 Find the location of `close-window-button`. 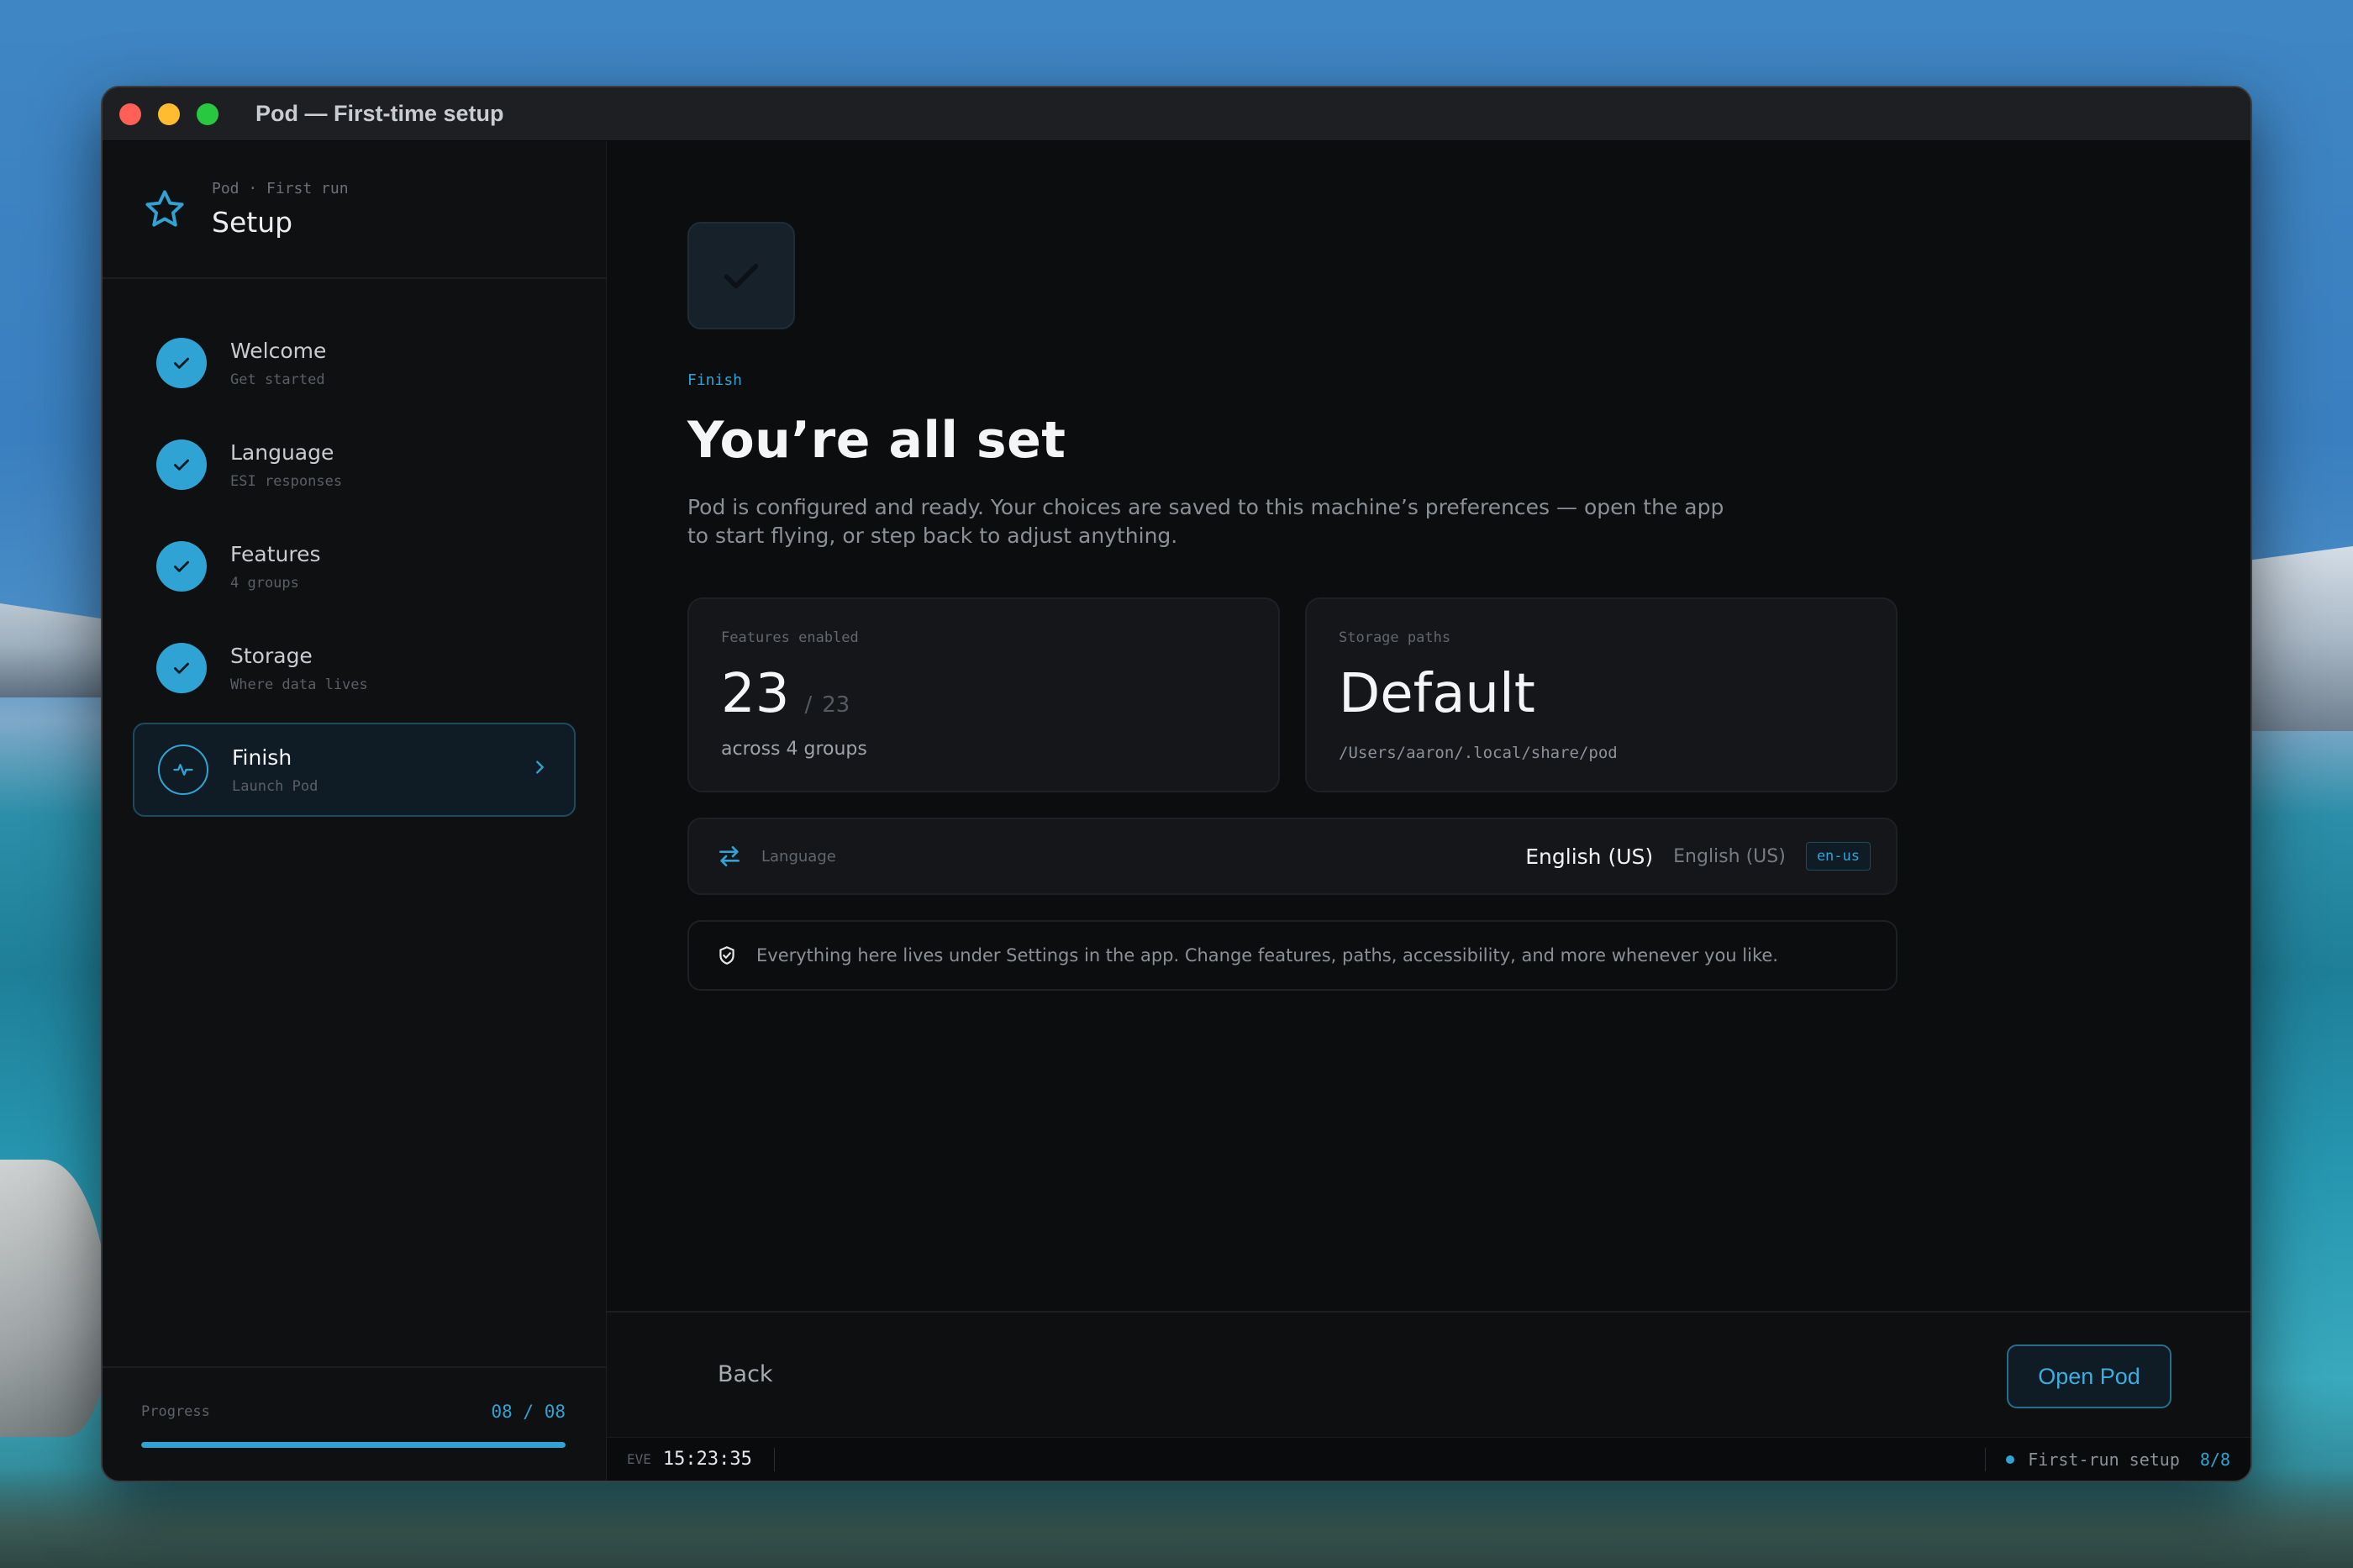

close-window-button is located at coordinates (130, 114).